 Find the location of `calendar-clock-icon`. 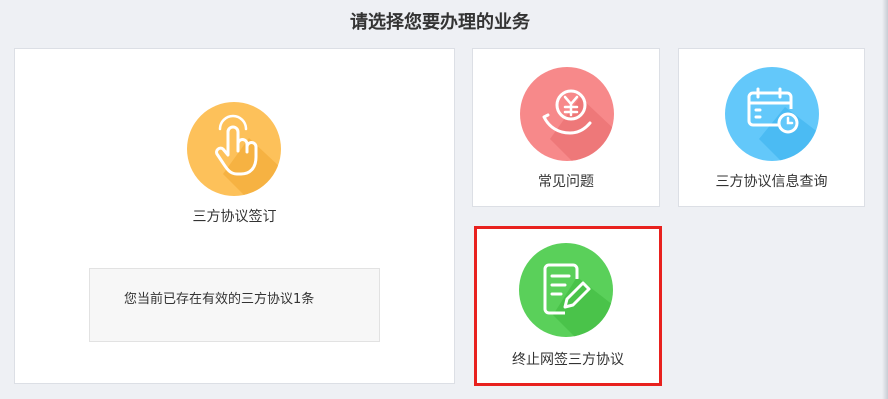

calendar-clock-icon is located at coordinates (772, 114).